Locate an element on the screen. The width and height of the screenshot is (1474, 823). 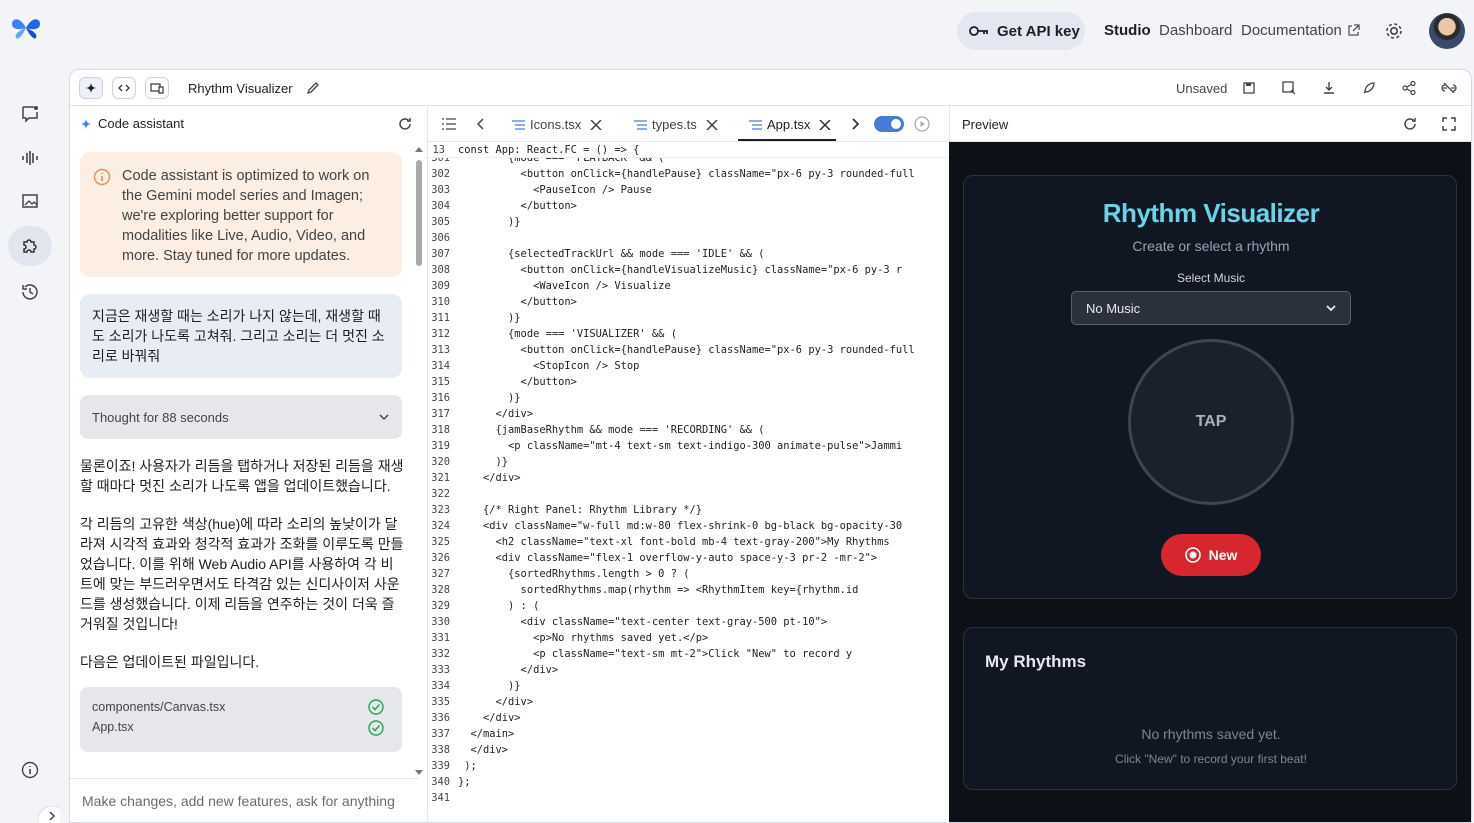
share-icon is located at coordinates (1409, 88).